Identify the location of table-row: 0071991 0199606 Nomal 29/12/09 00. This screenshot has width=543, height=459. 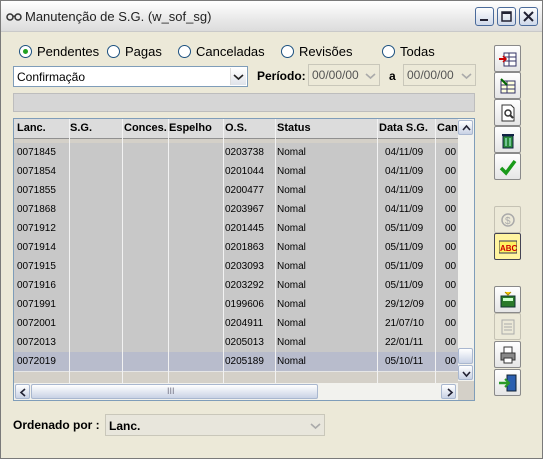
(236, 305).